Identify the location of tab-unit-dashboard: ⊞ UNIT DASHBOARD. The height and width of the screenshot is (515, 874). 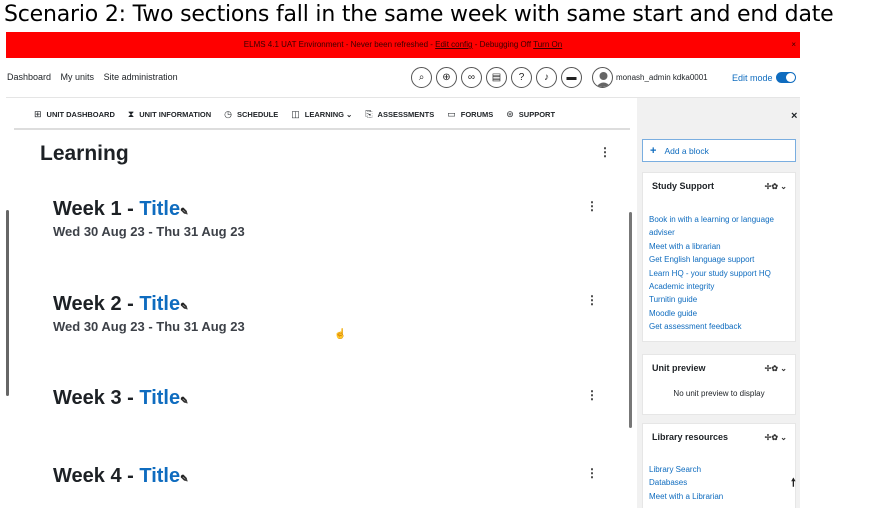
(74, 114).